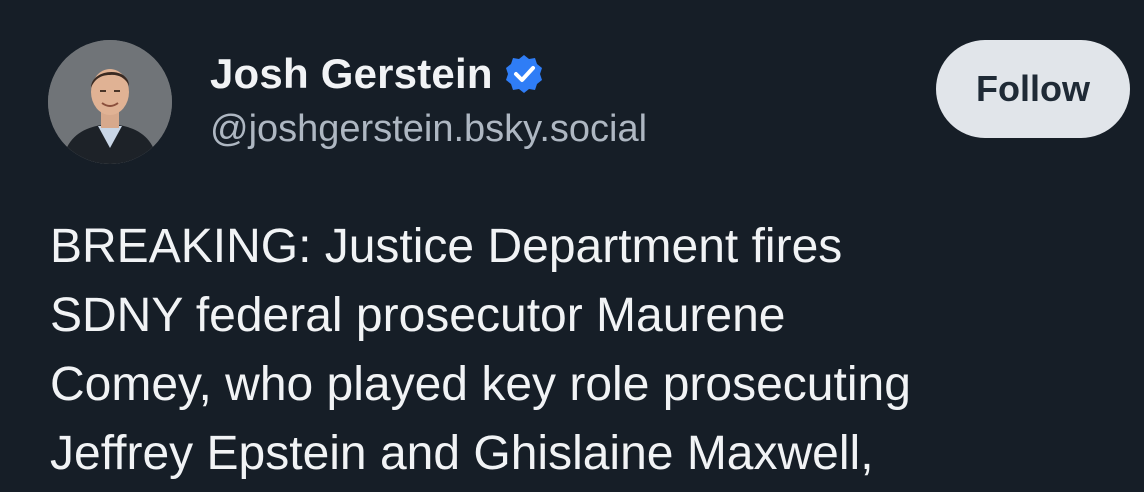 This screenshot has height=492, width=1144. What do you see at coordinates (1033, 89) in the screenshot?
I see `follow-button: Follow` at bounding box center [1033, 89].